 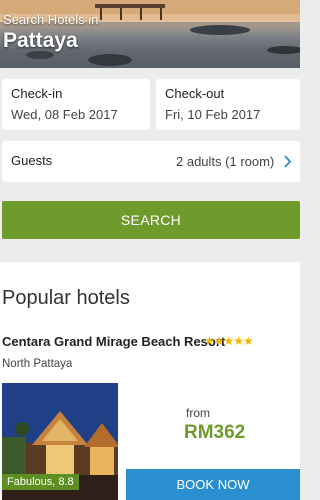 I want to click on checkin-value: Wed, 08 Feb 2017, so click(x=64, y=114).